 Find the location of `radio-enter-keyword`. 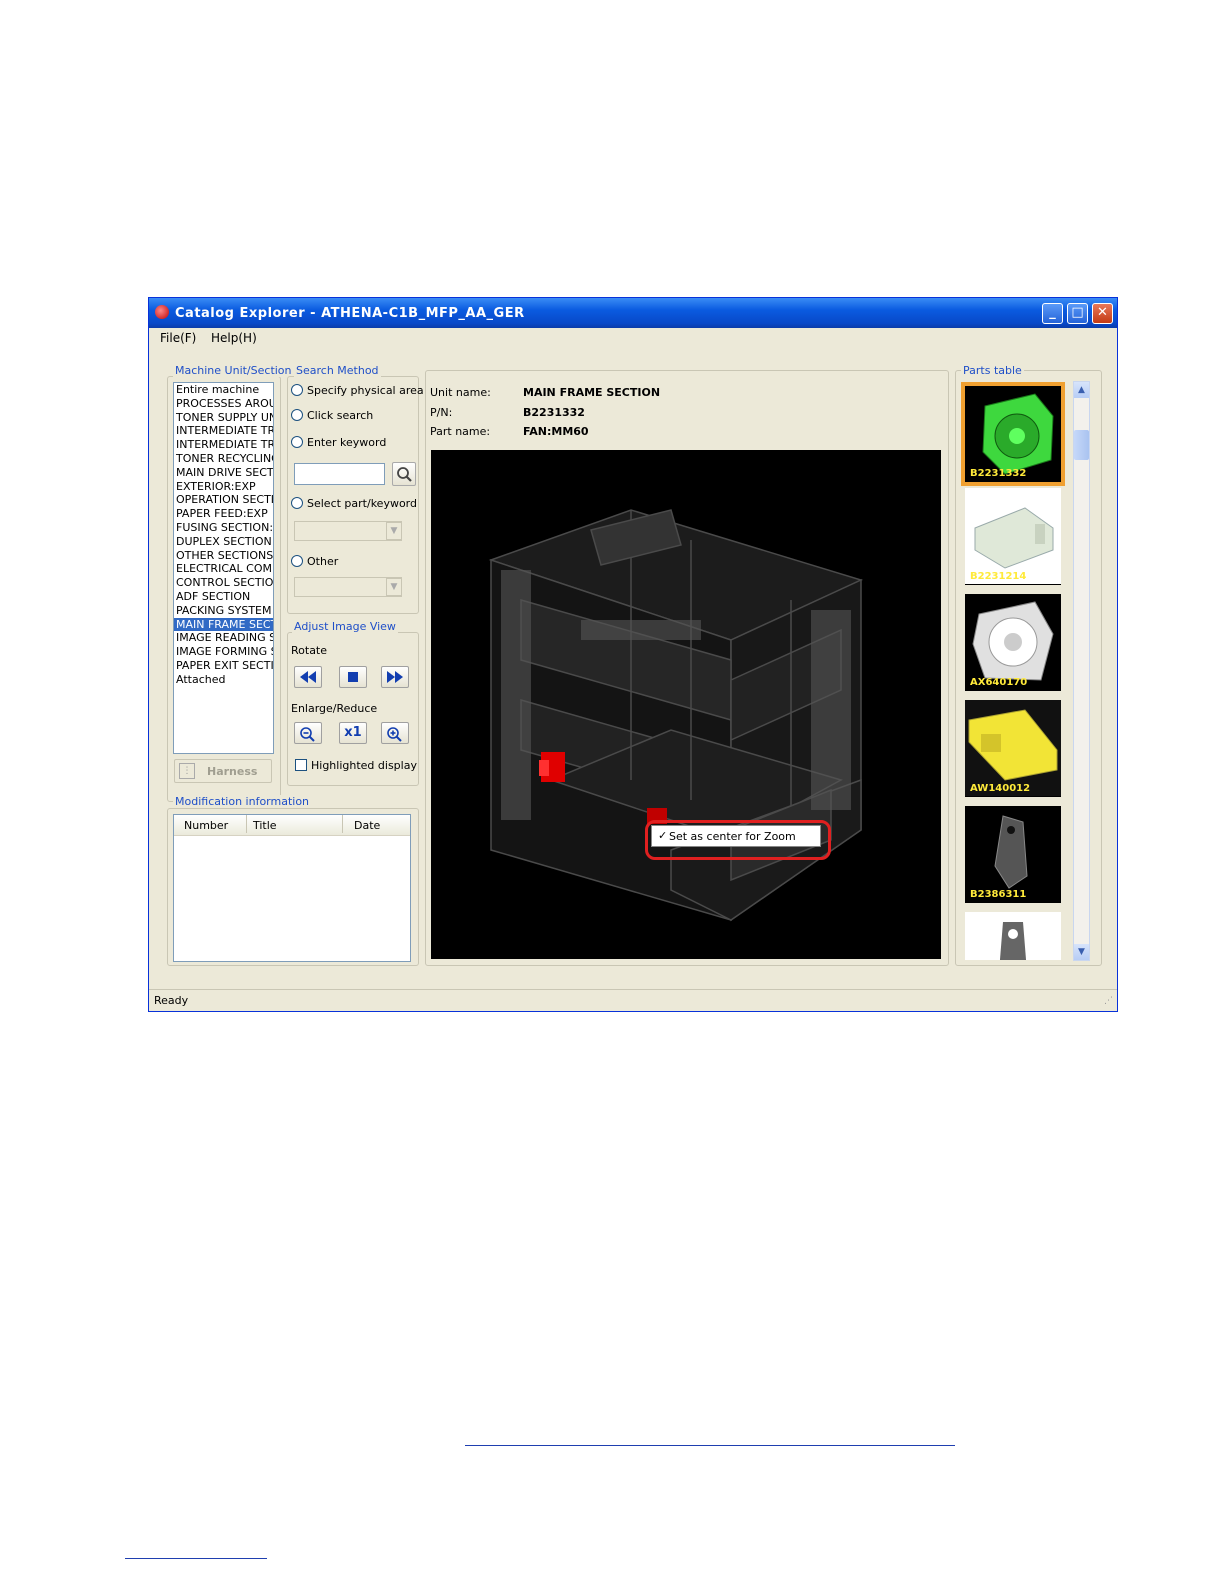

radio-enter-keyword is located at coordinates (297, 442).